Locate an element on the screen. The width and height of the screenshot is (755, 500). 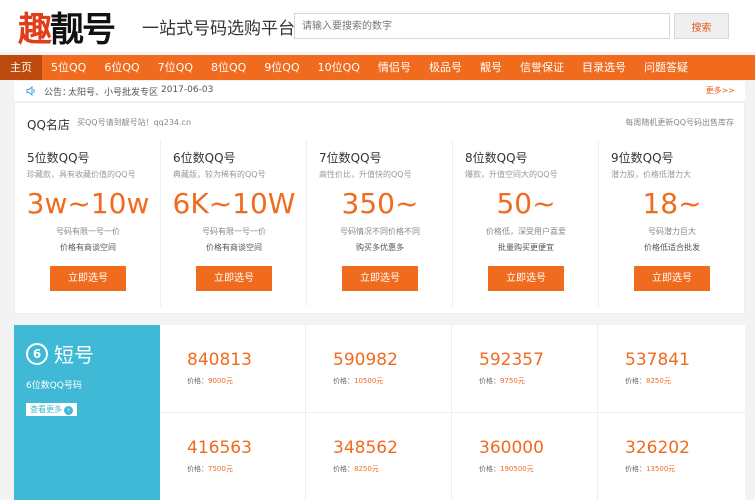
nav-item-home: 主页 is located at coordinates (21, 67).